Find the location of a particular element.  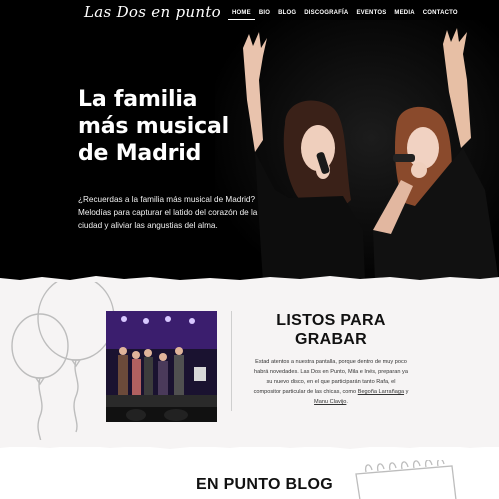

nav-item-blog: BLOG is located at coordinates (287, 15).